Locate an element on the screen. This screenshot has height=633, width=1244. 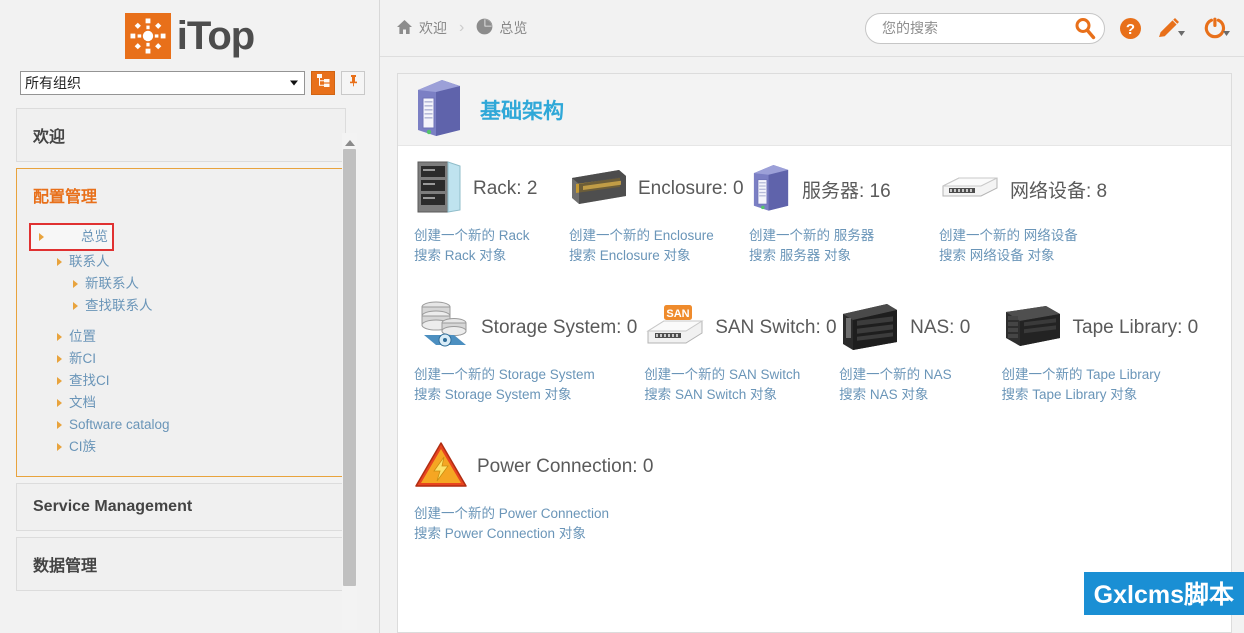
sidebar-block-4: 数据管理 is located at coordinates (181, 564).